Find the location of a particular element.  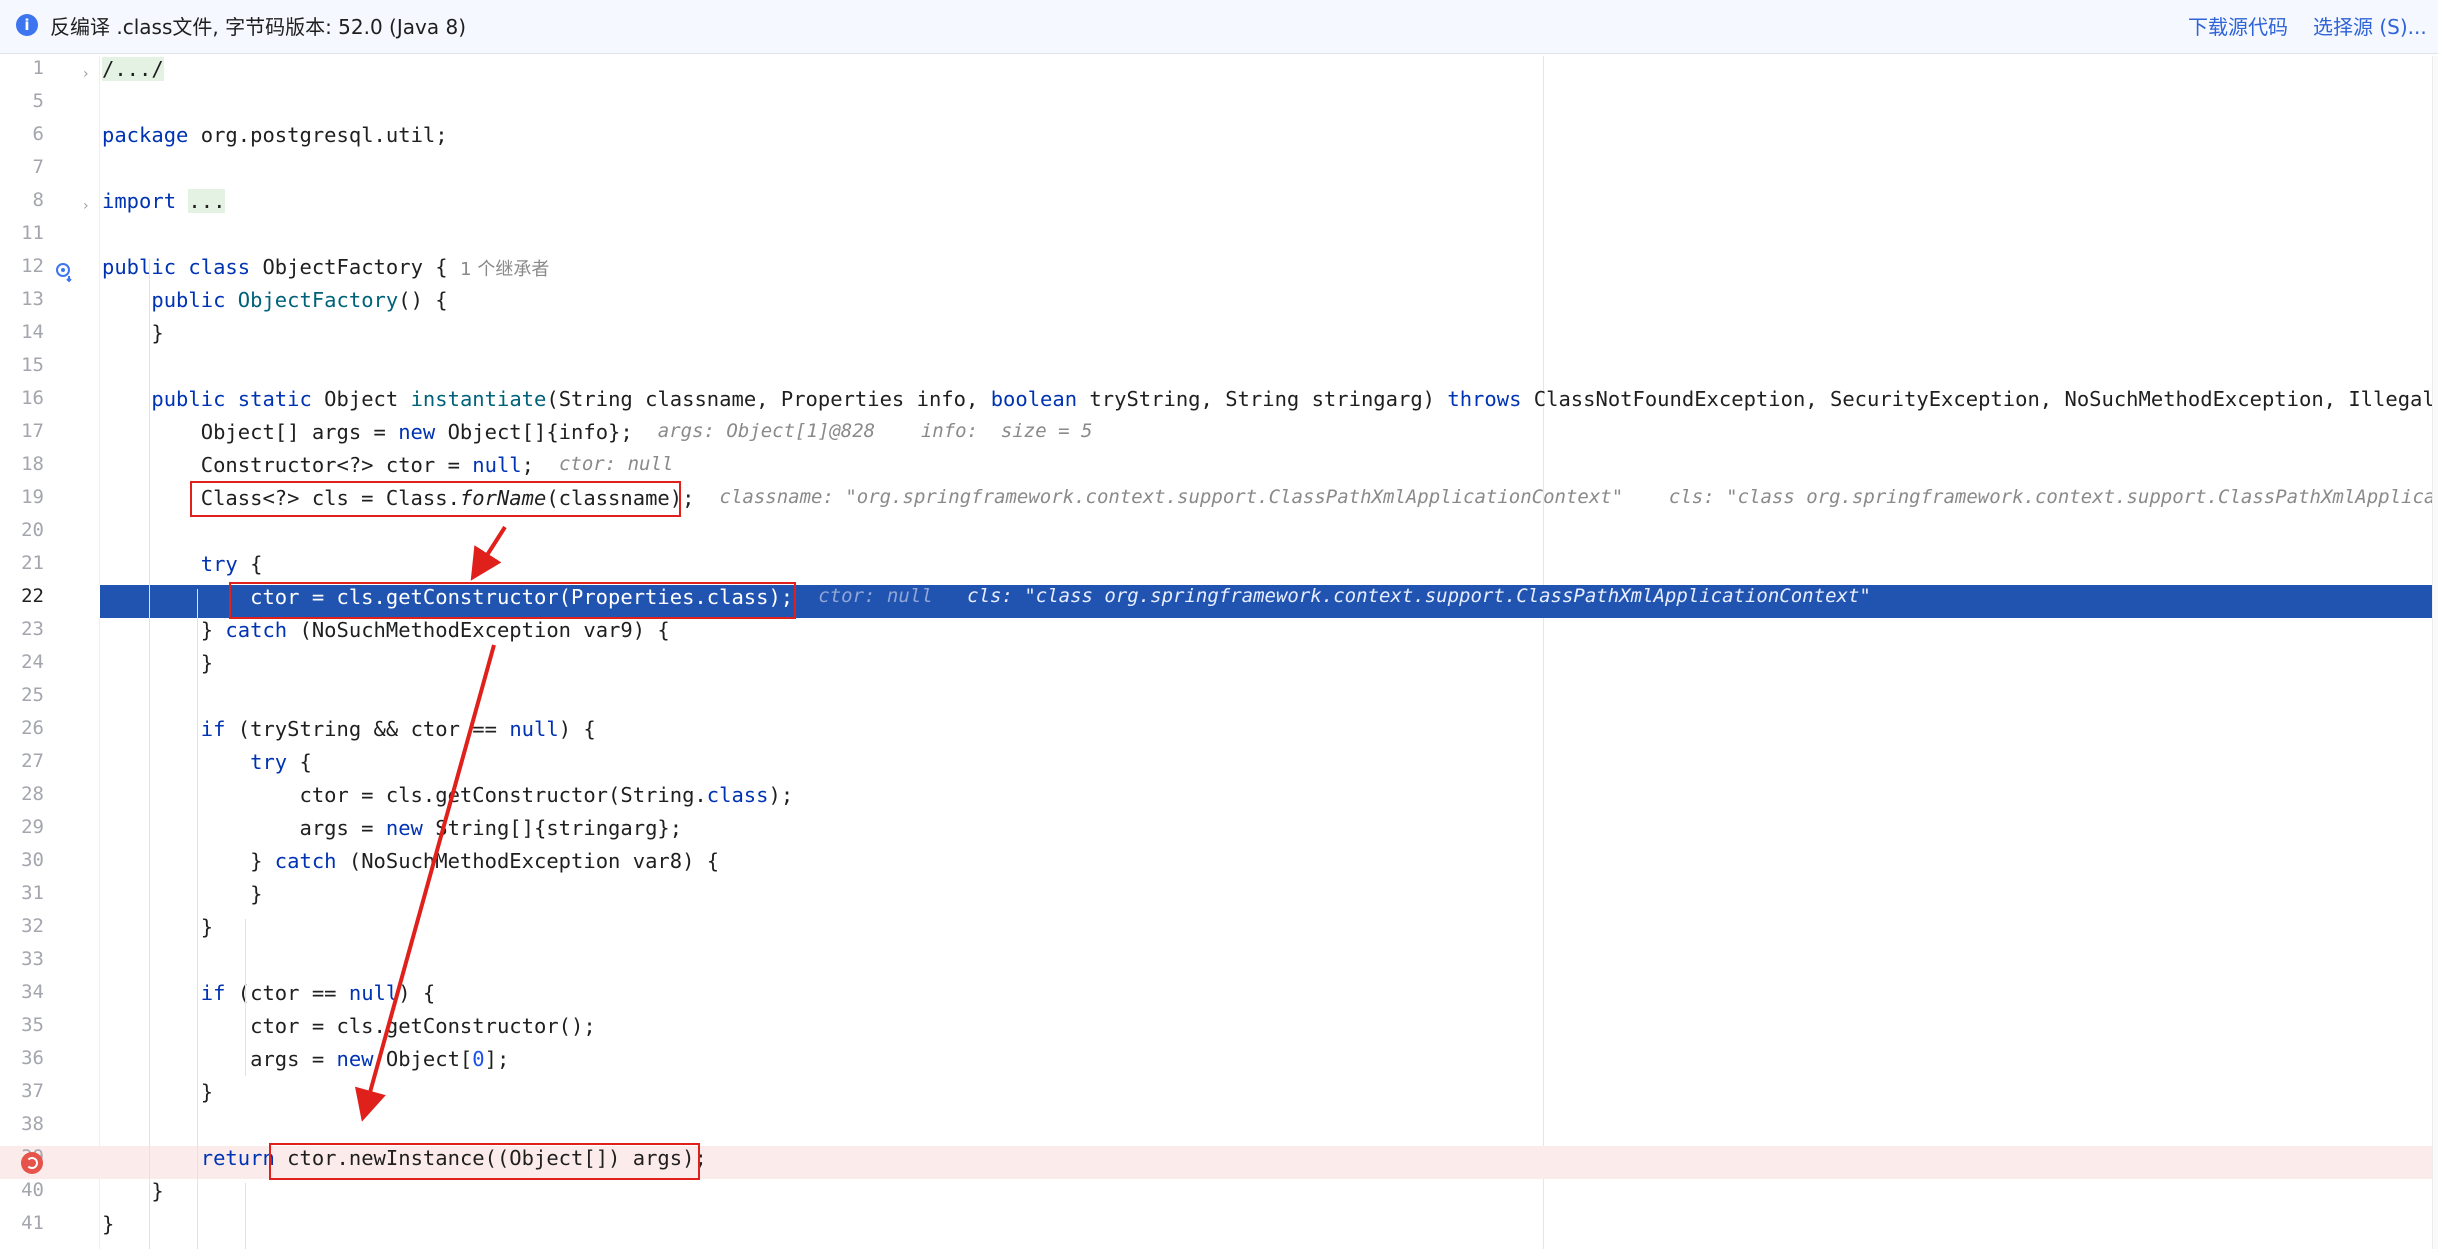

arrow-getconstructor-to-newinstance is located at coordinates (425, 883).